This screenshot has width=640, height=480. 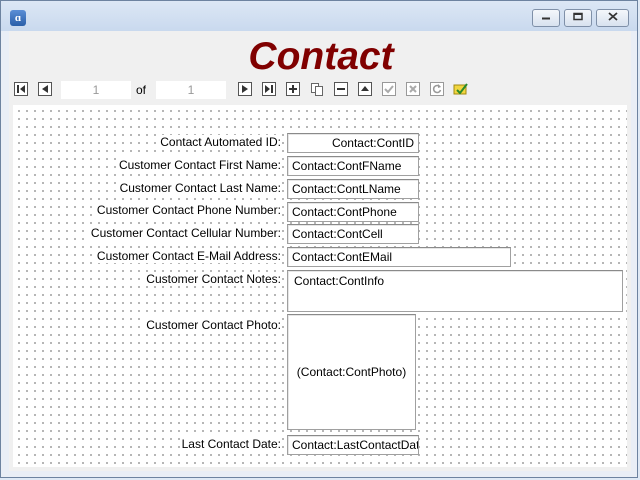 What do you see at coordinates (353, 143) in the screenshot?
I see `contact-id-field: Contact:ContID` at bounding box center [353, 143].